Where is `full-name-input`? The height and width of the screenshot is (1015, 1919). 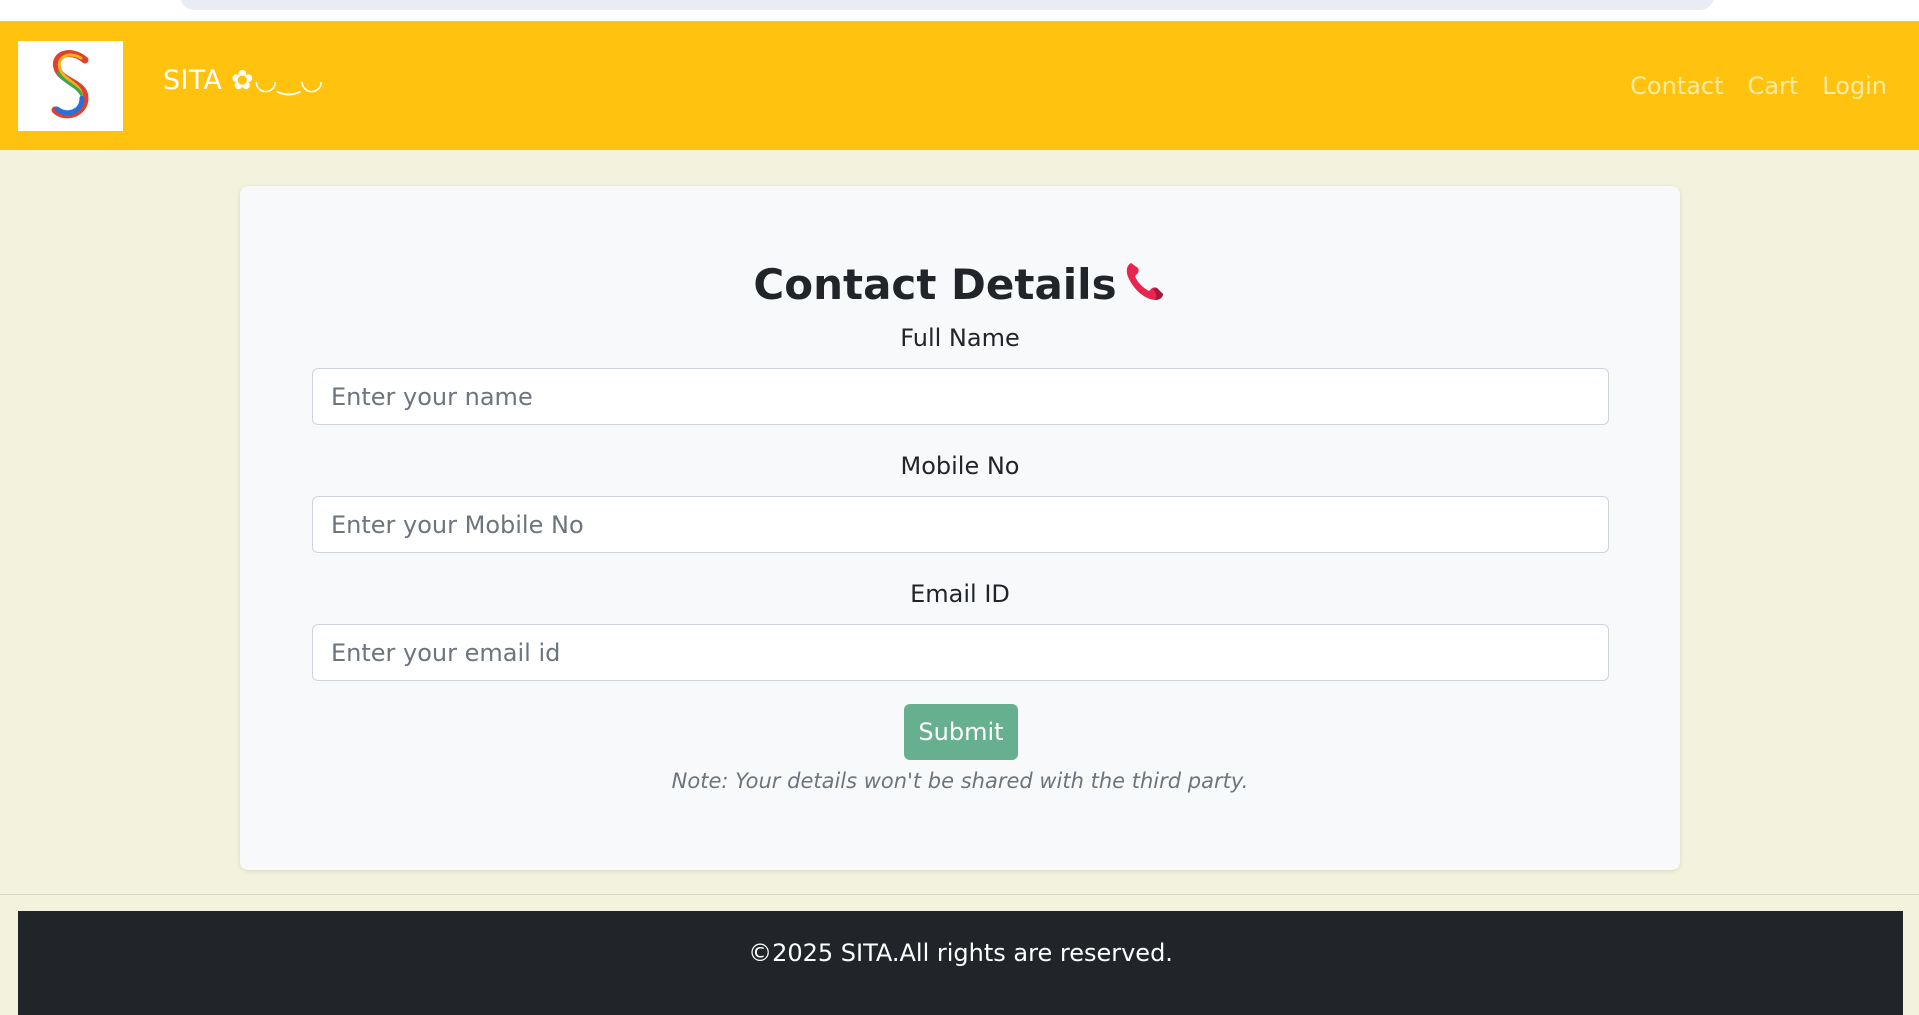 full-name-input is located at coordinates (960, 396).